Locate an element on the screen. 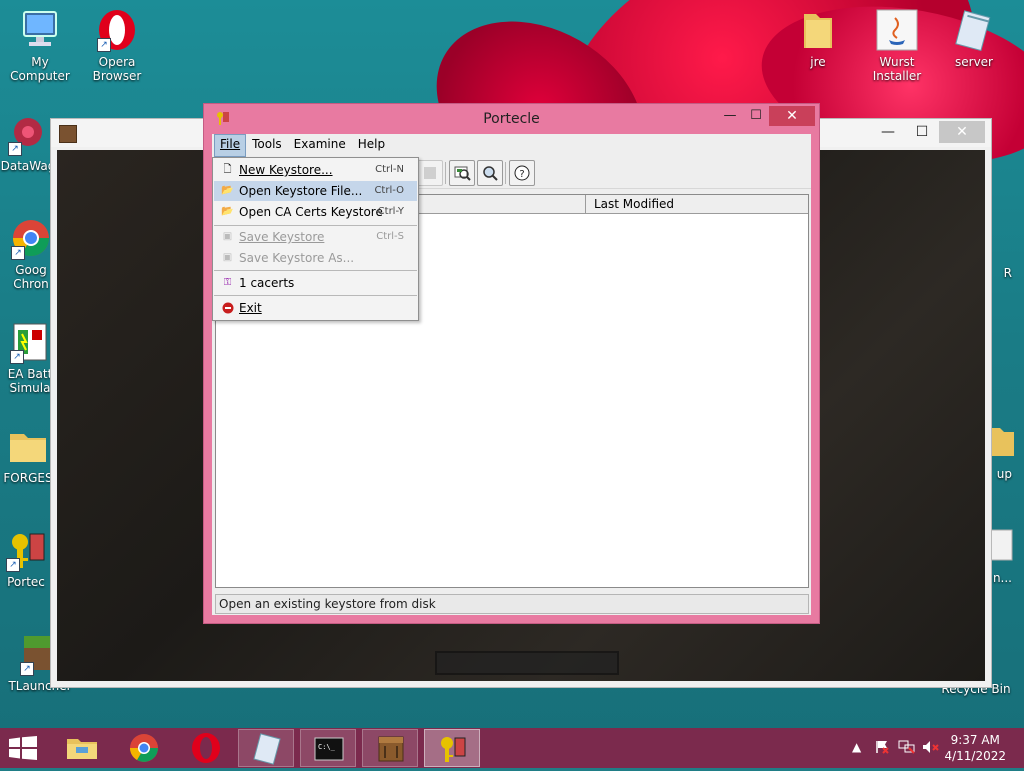  desktop-icon-label: server is located at coordinates (974, 62).